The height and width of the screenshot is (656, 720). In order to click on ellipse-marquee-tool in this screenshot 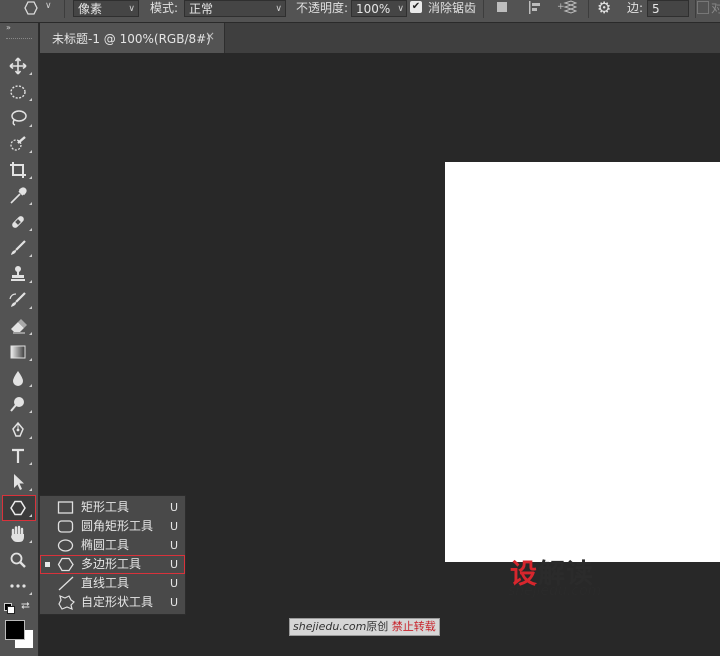, I will do `click(19, 92)`.